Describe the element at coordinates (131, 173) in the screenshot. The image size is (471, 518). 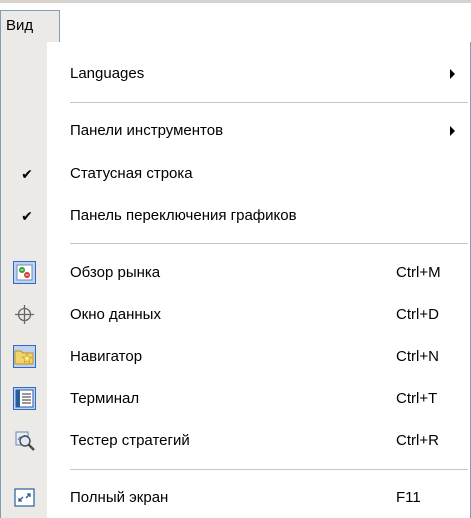
I see `menu-item-label: Статусная строка` at that location.